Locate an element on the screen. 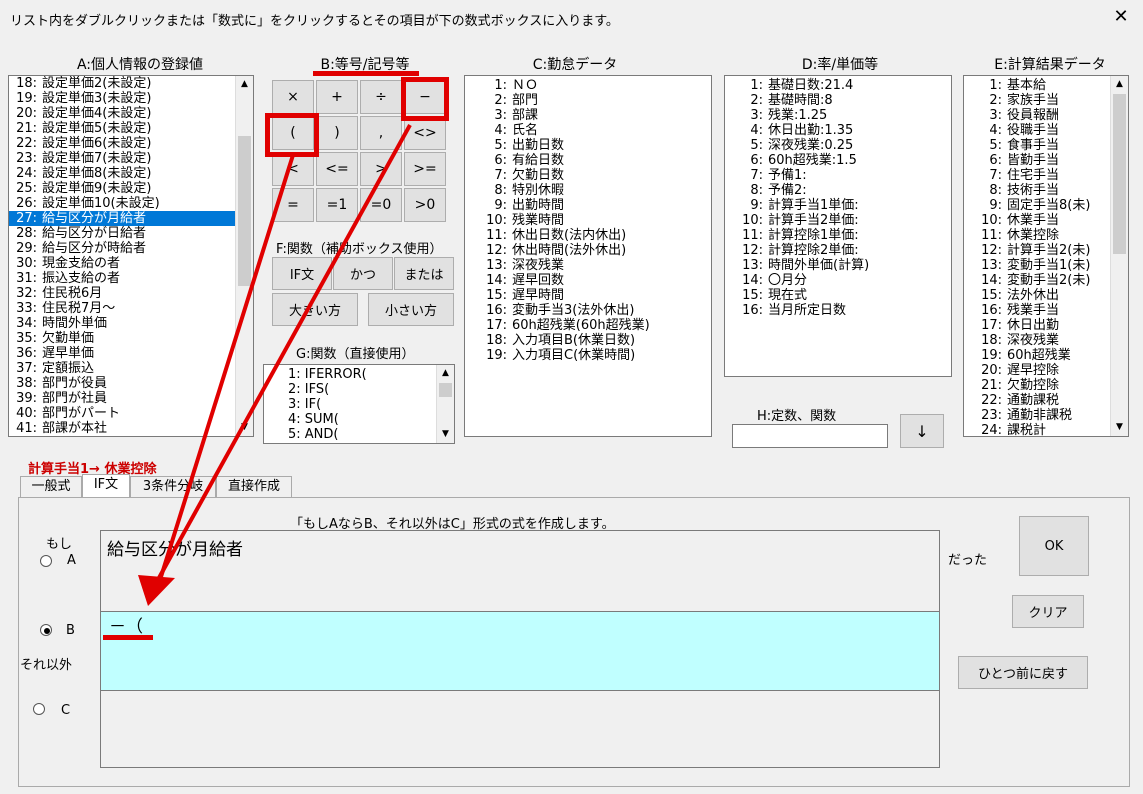 The width and height of the screenshot is (1143, 794). list-item: 9: 計算手当1単価: is located at coordinates (837, 205).